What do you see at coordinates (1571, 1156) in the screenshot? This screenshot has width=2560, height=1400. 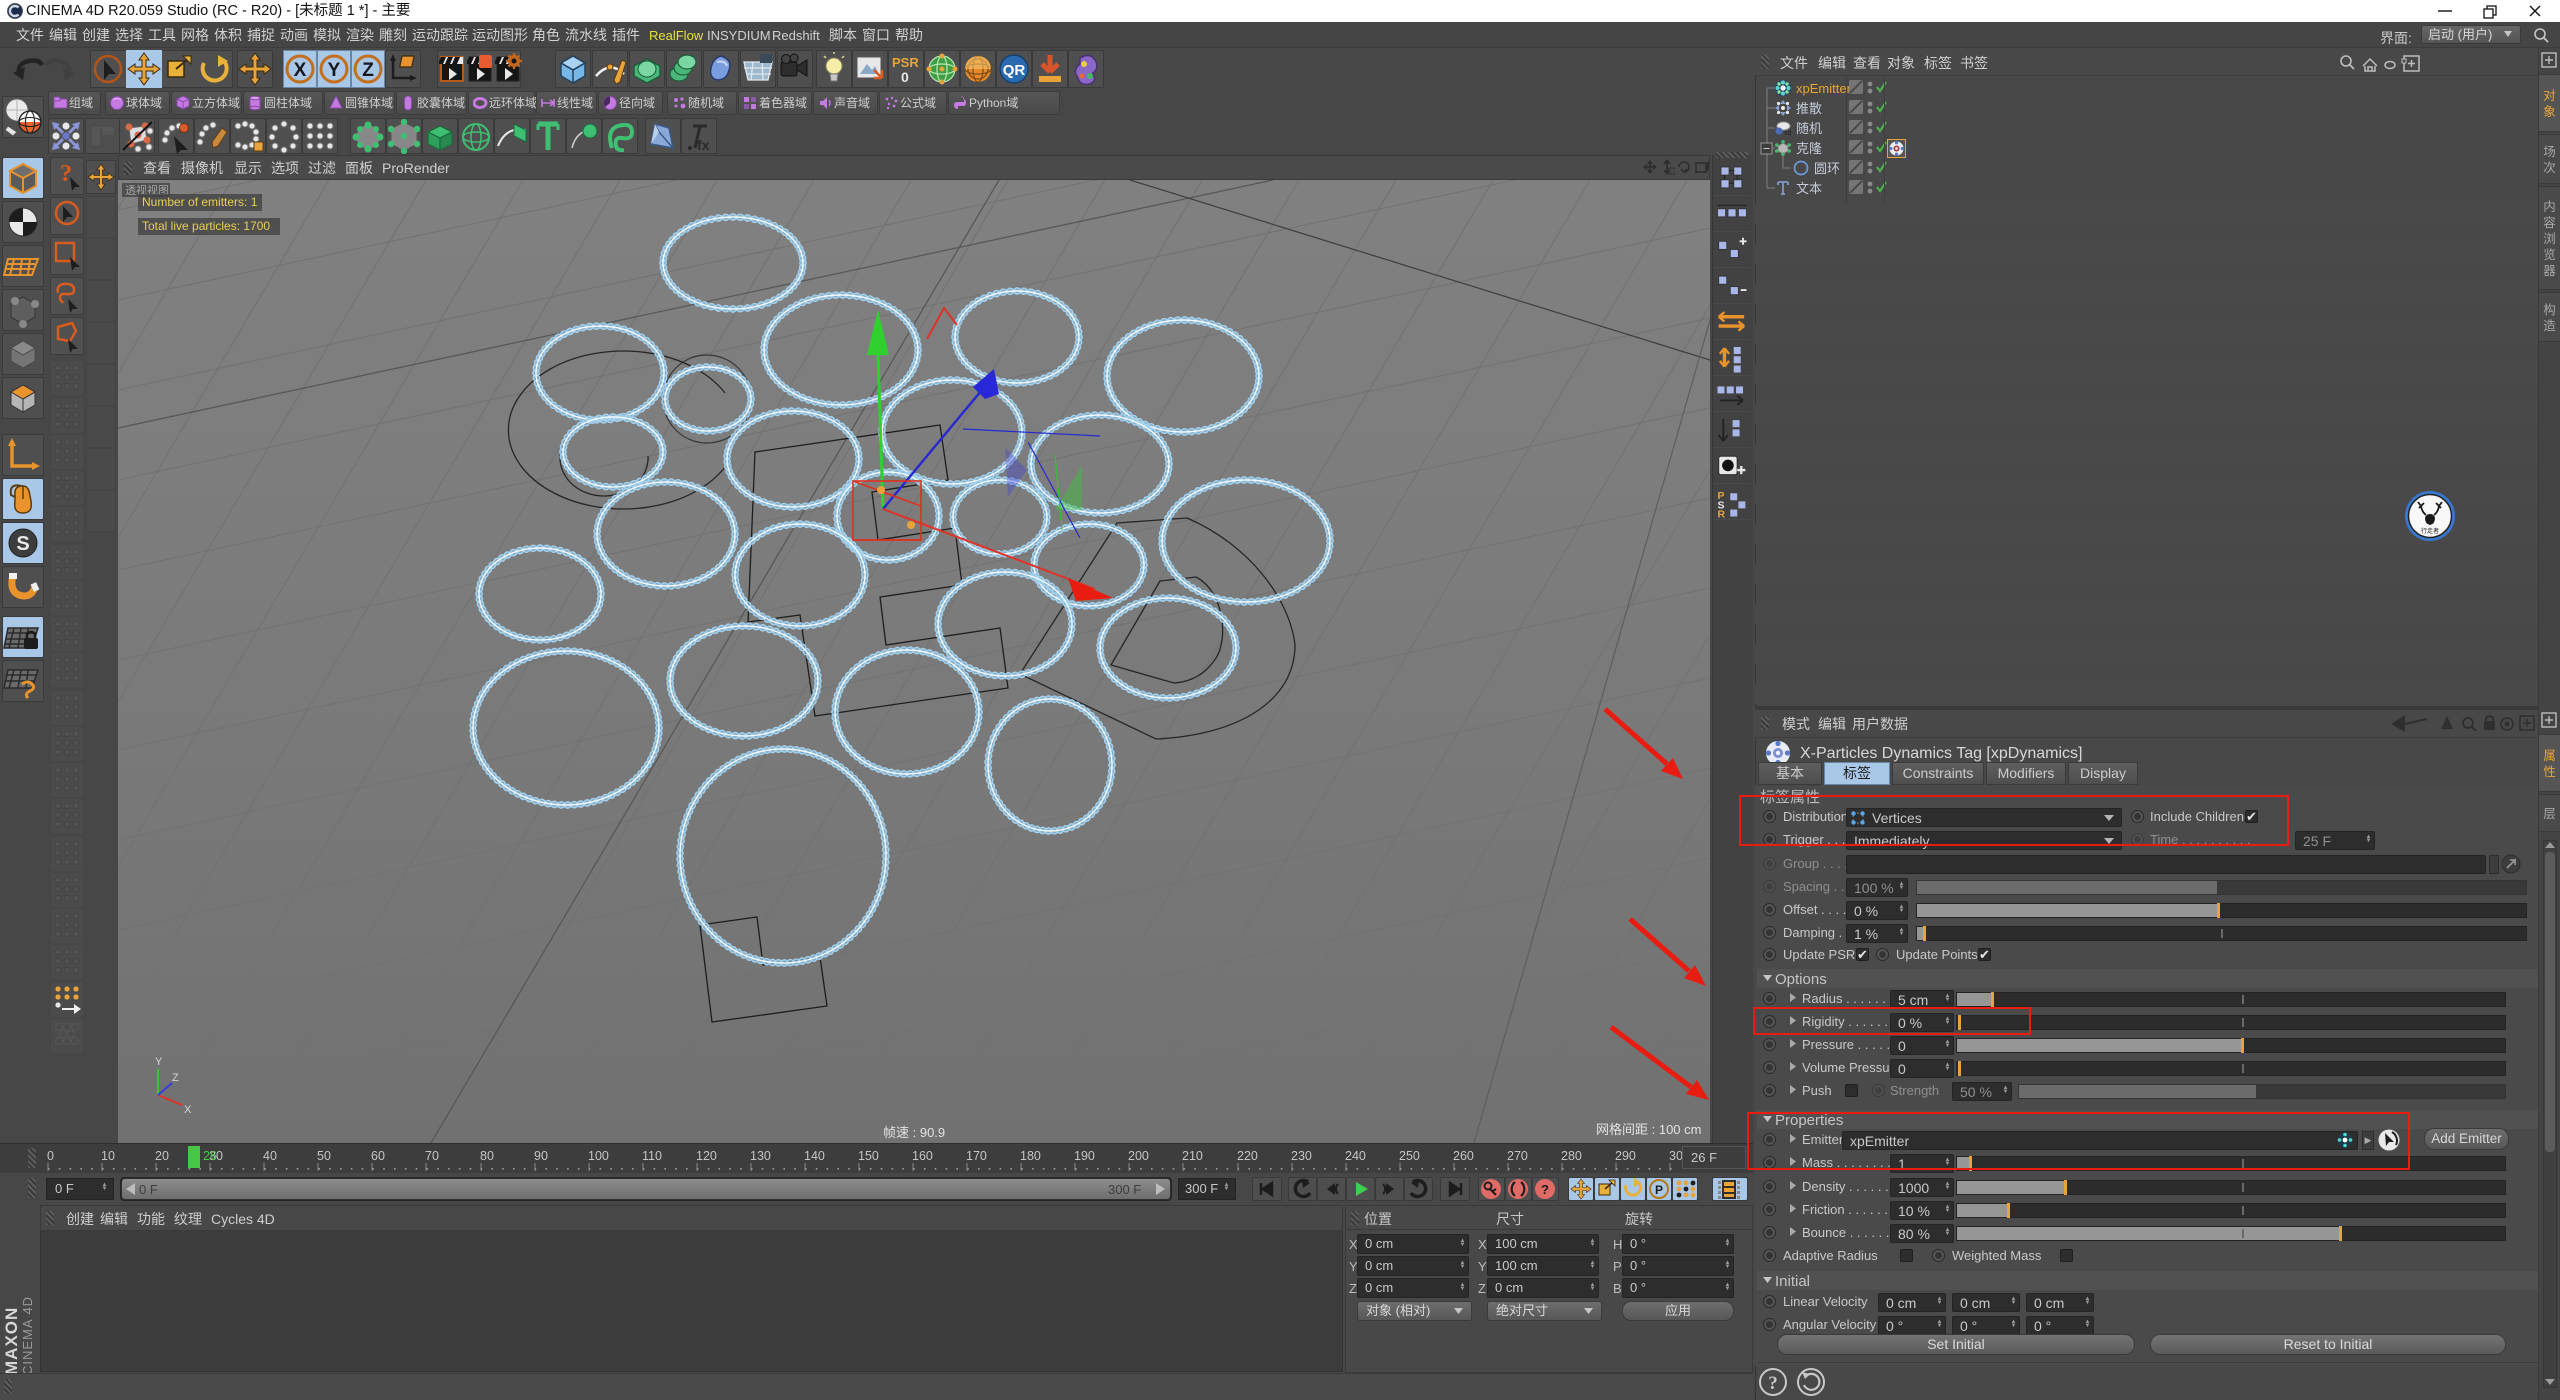 I see `svg-text: 280` at bounding box center [1571, 1156].